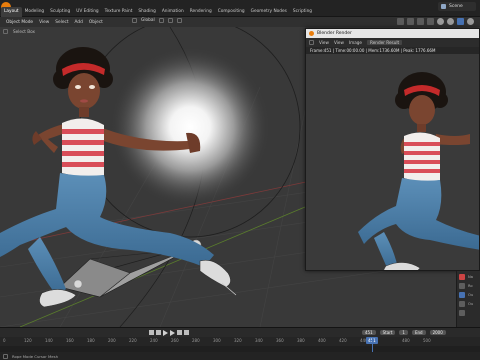 The height and width of the screenshot is (360, 480). I want to click on prop-label-1: Na, so click(470, 277).